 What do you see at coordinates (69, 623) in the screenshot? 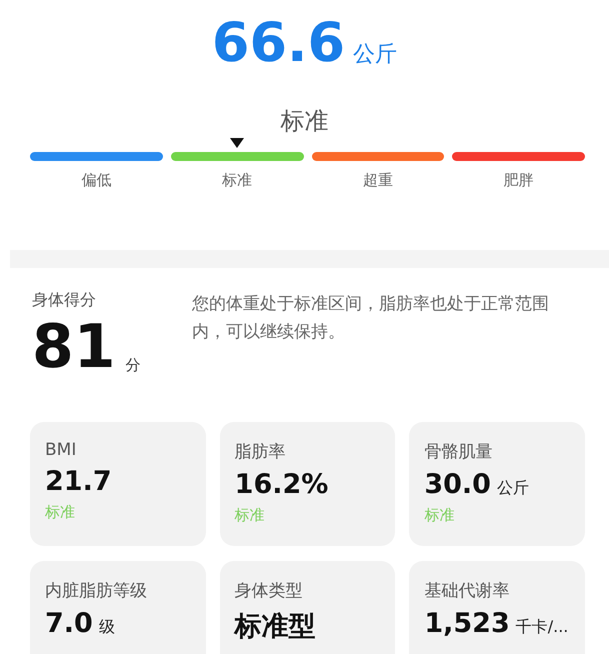
I see `metric-value: 7.0` at bounding box center [69, 623].